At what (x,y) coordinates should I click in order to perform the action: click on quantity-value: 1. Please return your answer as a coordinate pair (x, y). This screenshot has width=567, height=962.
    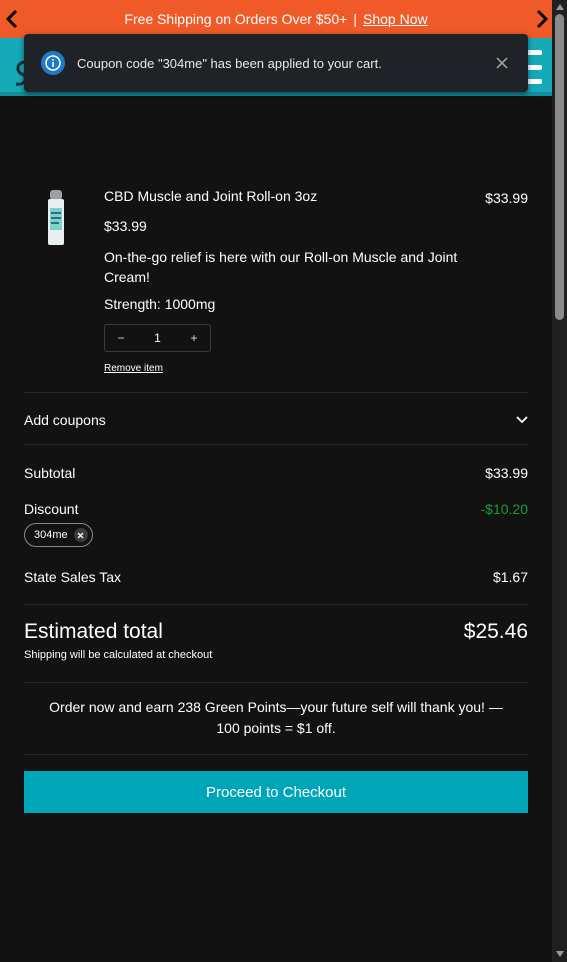
    Looking at the image, I should click on (157, 338).